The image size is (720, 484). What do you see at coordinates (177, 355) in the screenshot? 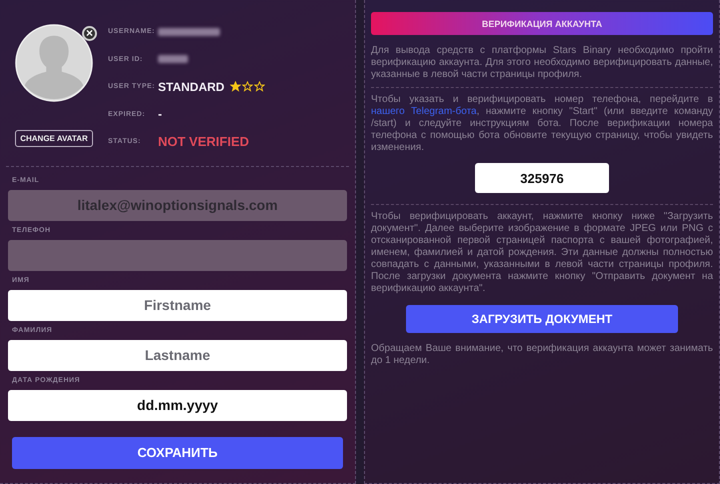
I see `input-field: Lastname` at bounding box center [177, 355].